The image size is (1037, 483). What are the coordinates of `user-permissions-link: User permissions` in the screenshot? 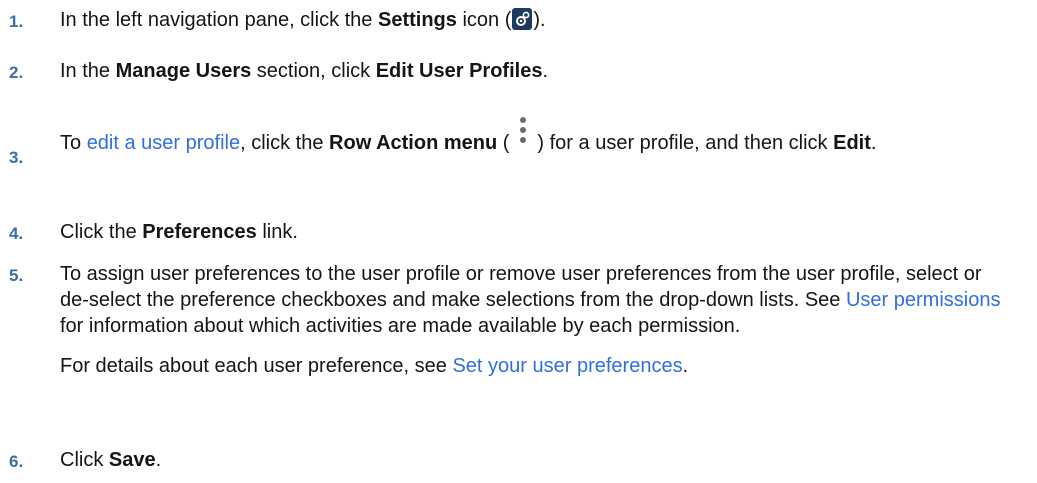 It's located at (923, 300).